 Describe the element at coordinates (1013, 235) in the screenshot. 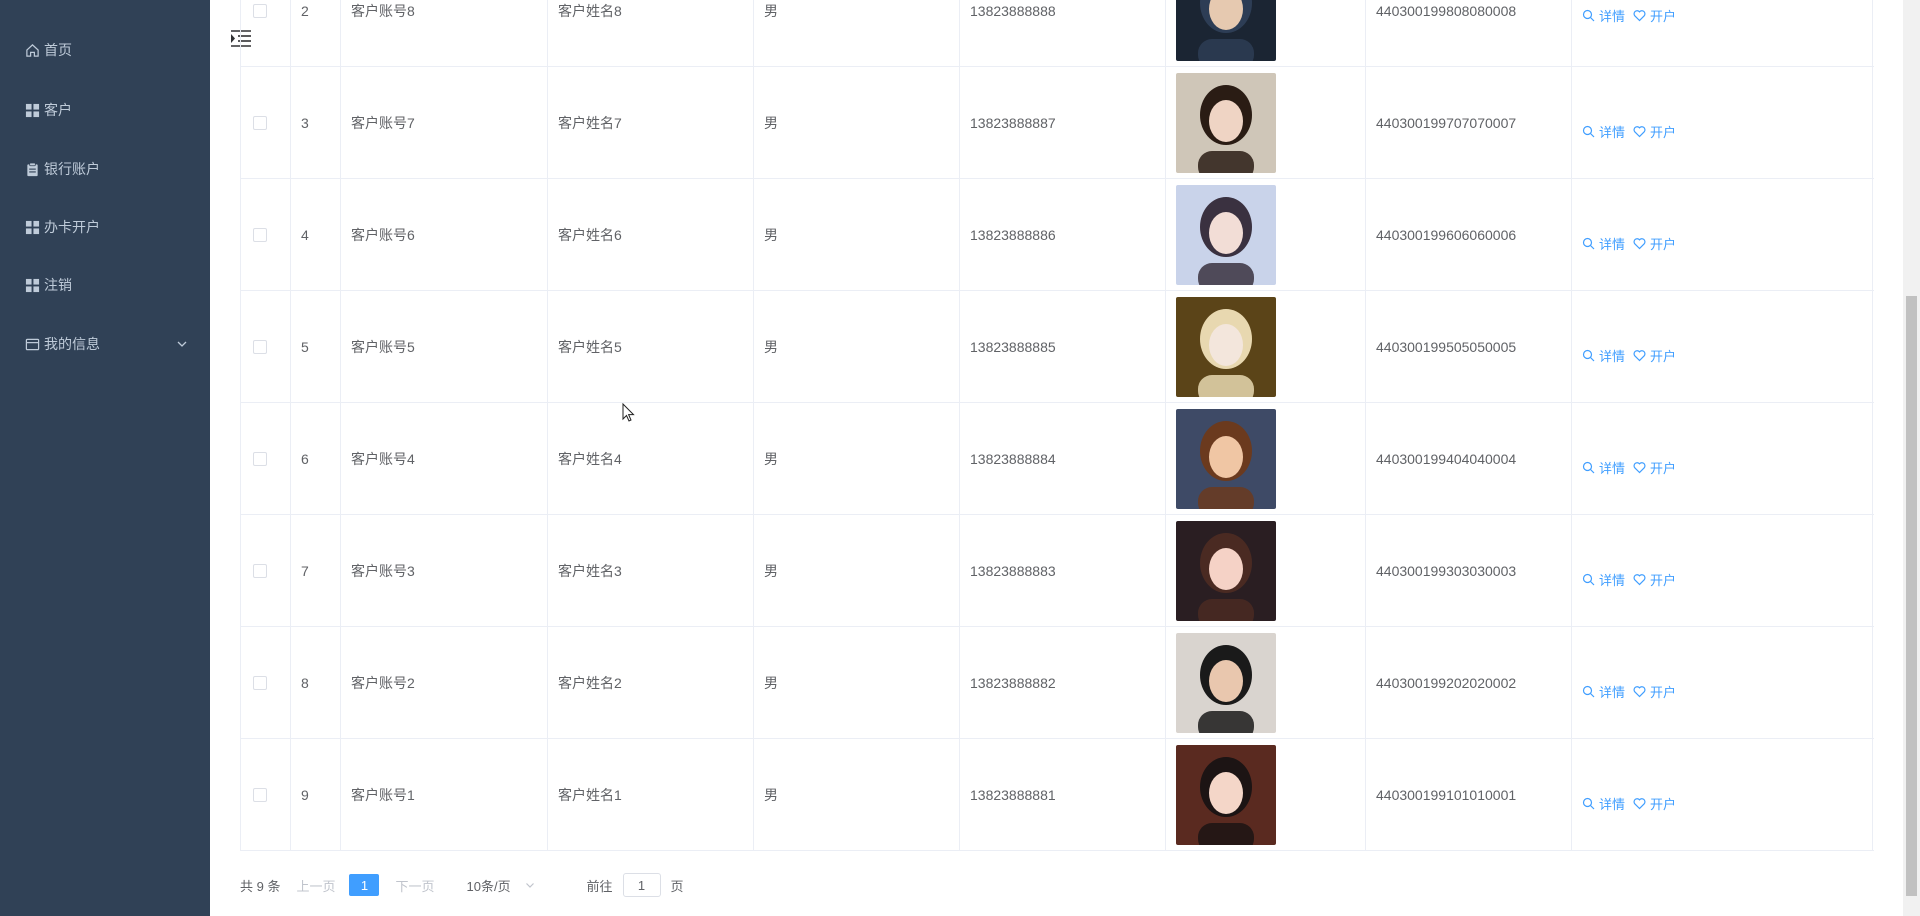

I see `phone-text: 13823888886` at that location.